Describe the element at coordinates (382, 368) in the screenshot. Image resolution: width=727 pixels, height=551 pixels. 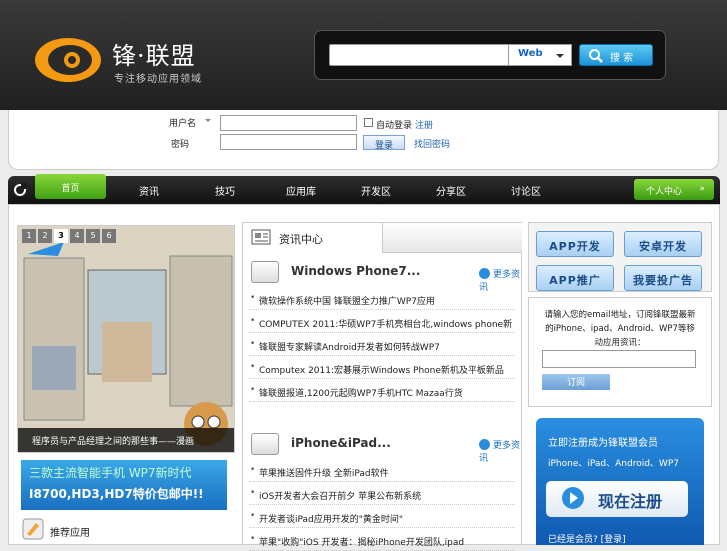
I see `list-item: Computex 2011:宏碁展示Windows Phone新机及平板新品` at that location.